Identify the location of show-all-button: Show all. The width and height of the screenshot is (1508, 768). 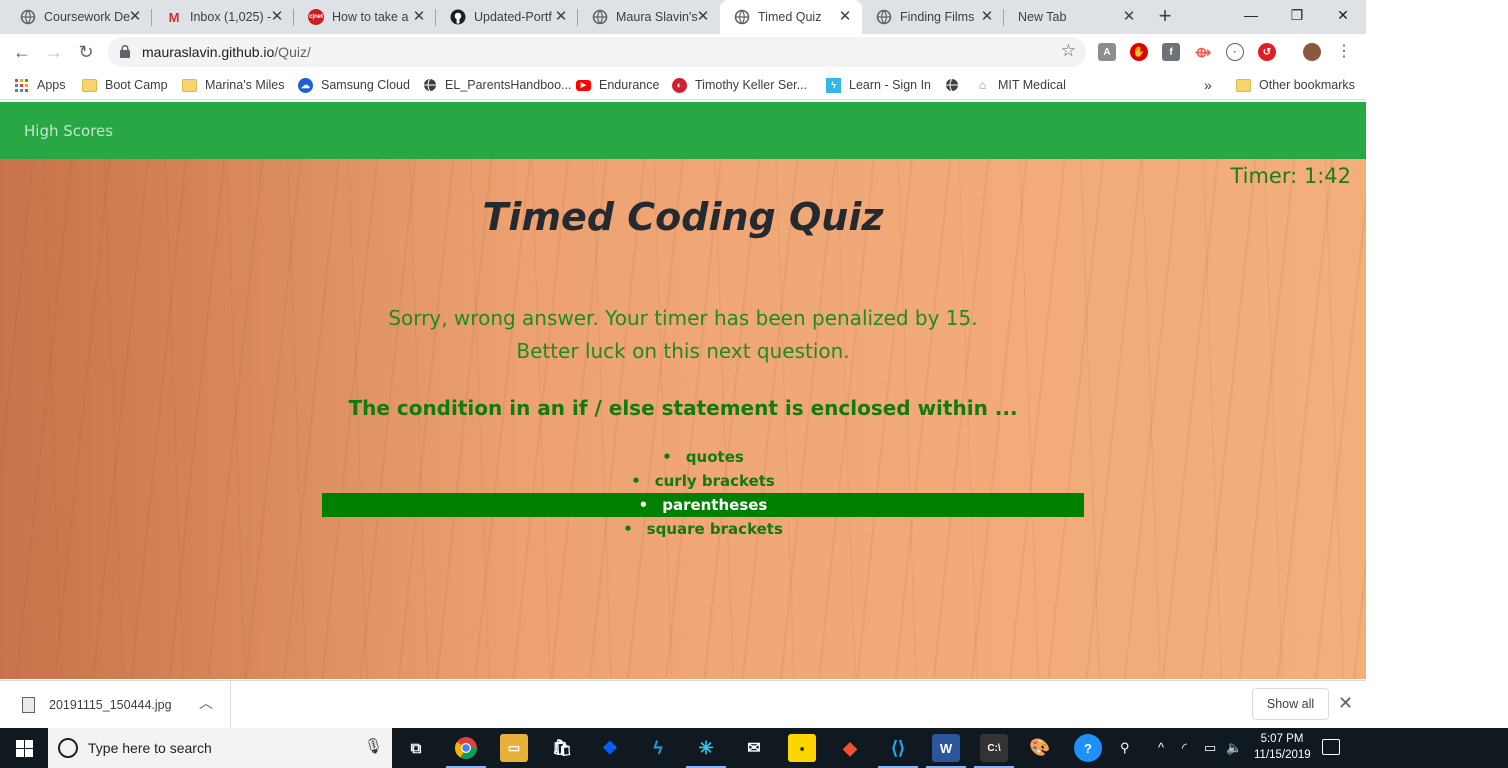
(1290, 704).